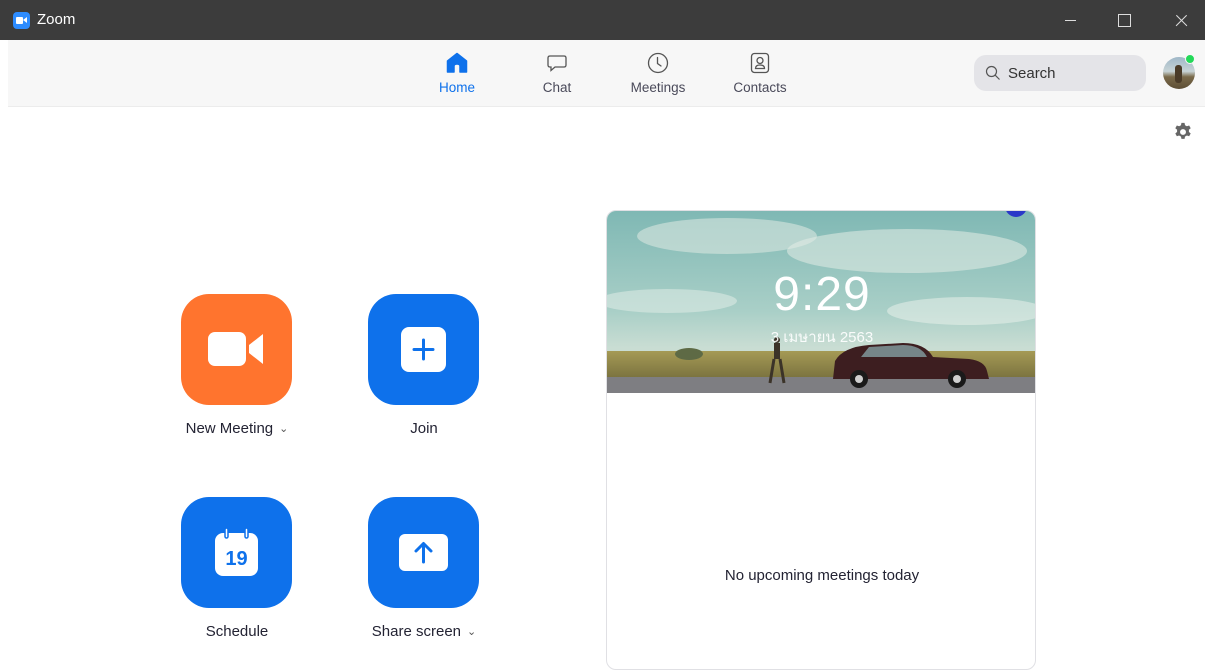 The width and height of the screenshot is (1205, 670). What do you see at coordinates (424, 428) in the screenshot?
I see `join-label: Join` at bounding box center [424, 428].